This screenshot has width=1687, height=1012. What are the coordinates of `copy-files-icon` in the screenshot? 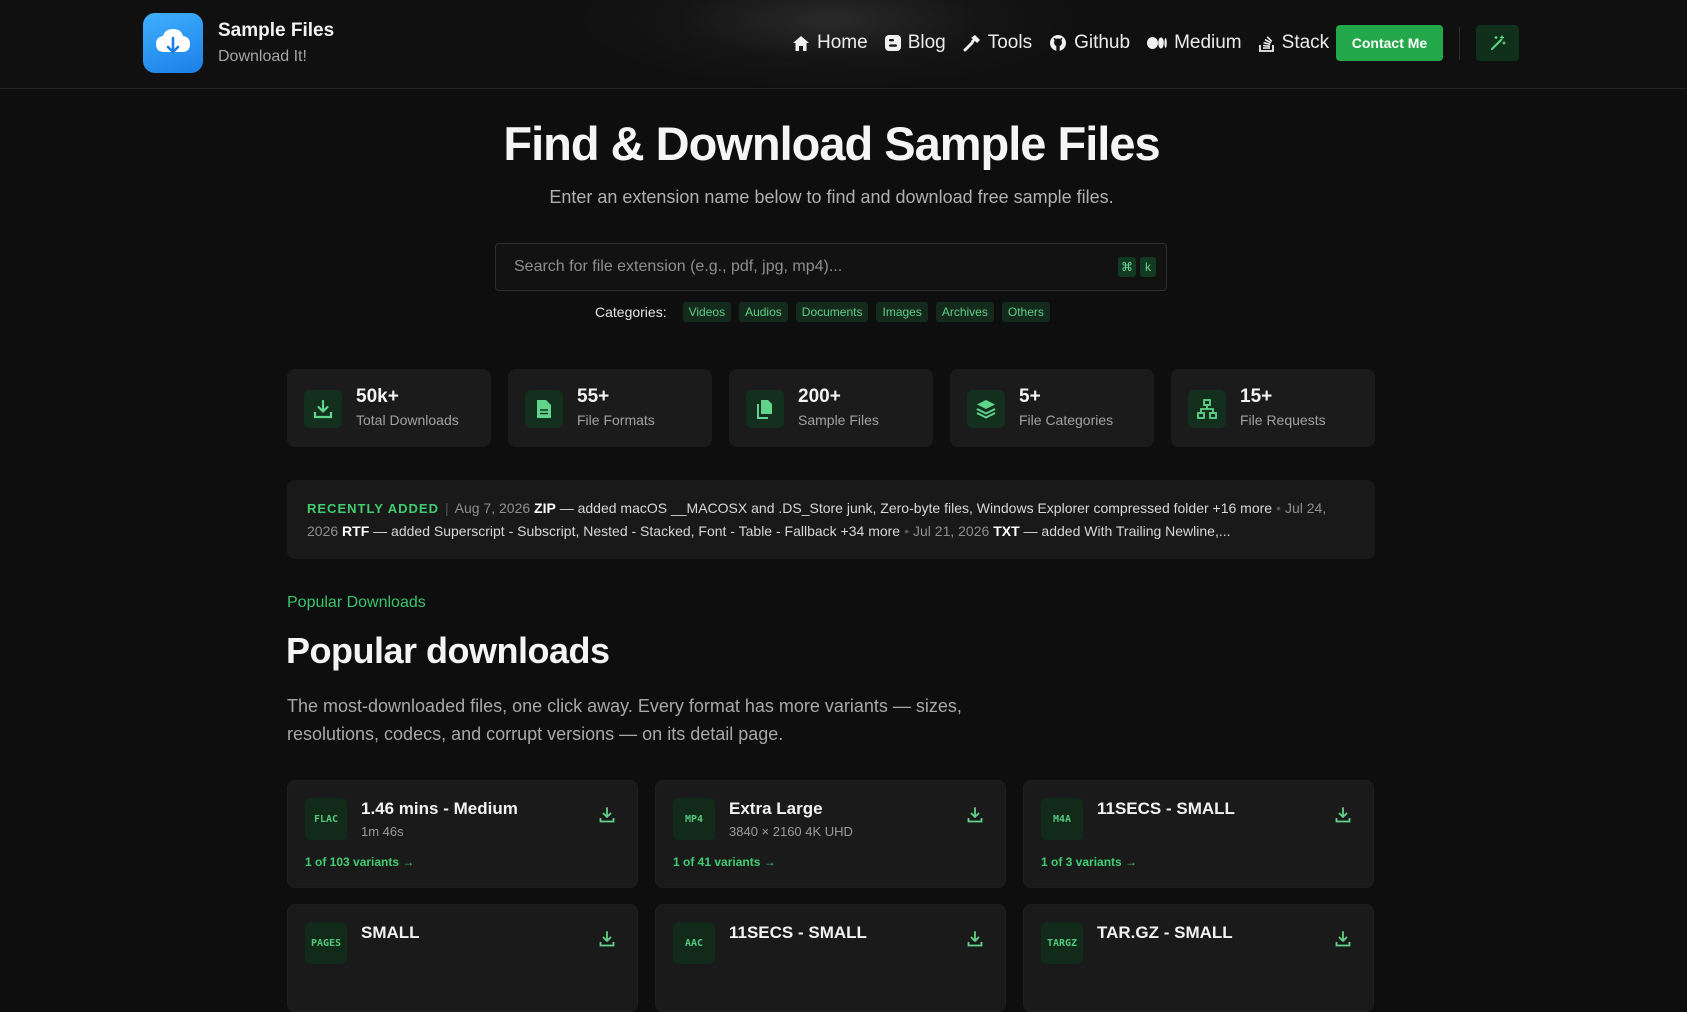 It's located at (765, 409).